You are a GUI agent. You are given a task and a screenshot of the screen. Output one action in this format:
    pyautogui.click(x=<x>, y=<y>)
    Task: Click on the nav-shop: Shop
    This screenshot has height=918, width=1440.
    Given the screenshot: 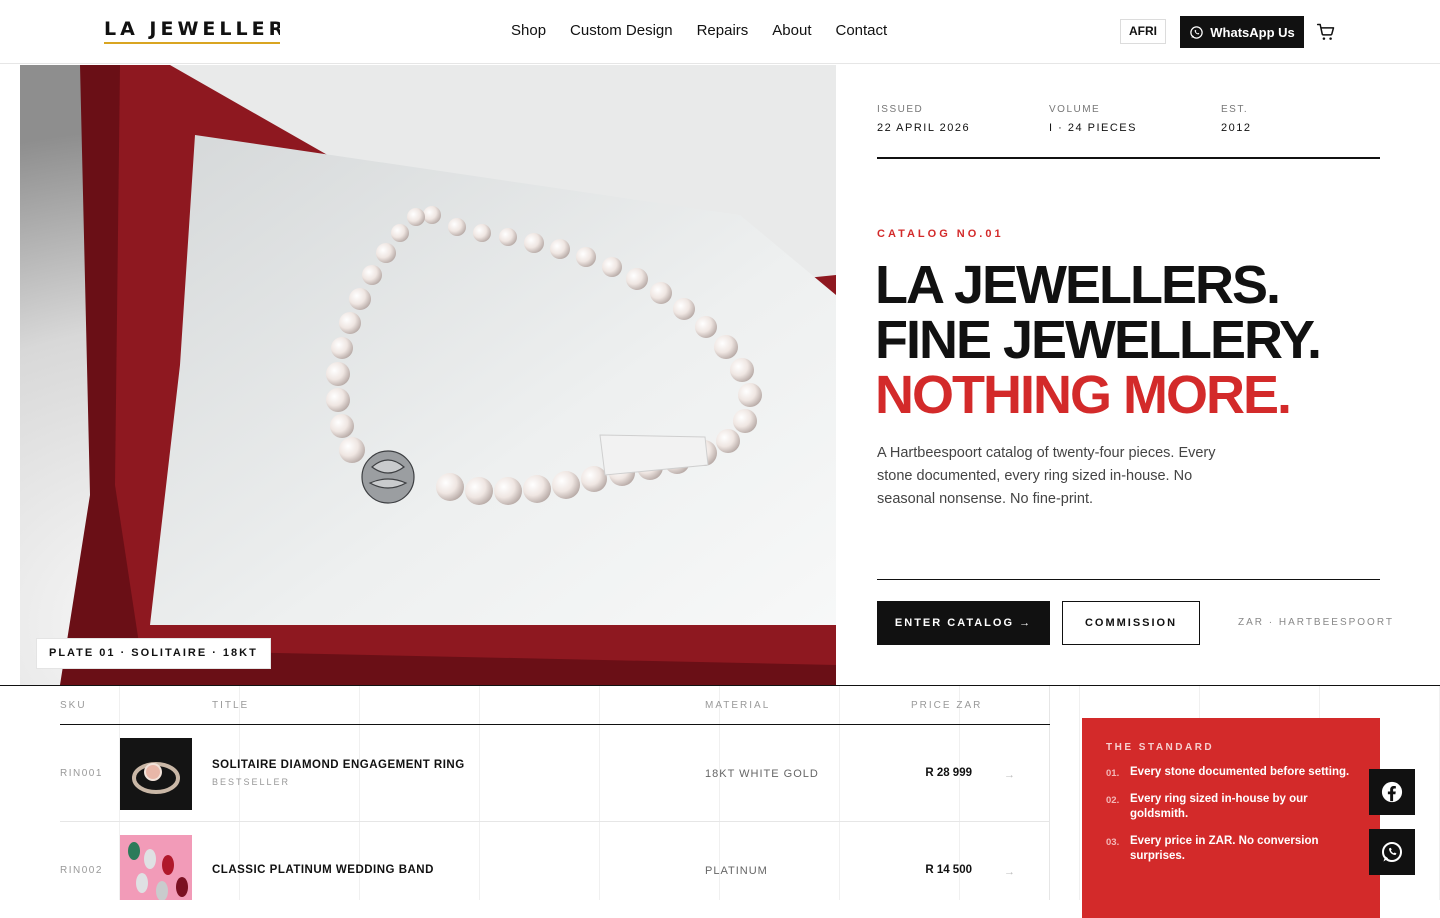 What is the action you would take?
    pyautogui.click(x=528, y=30)
    